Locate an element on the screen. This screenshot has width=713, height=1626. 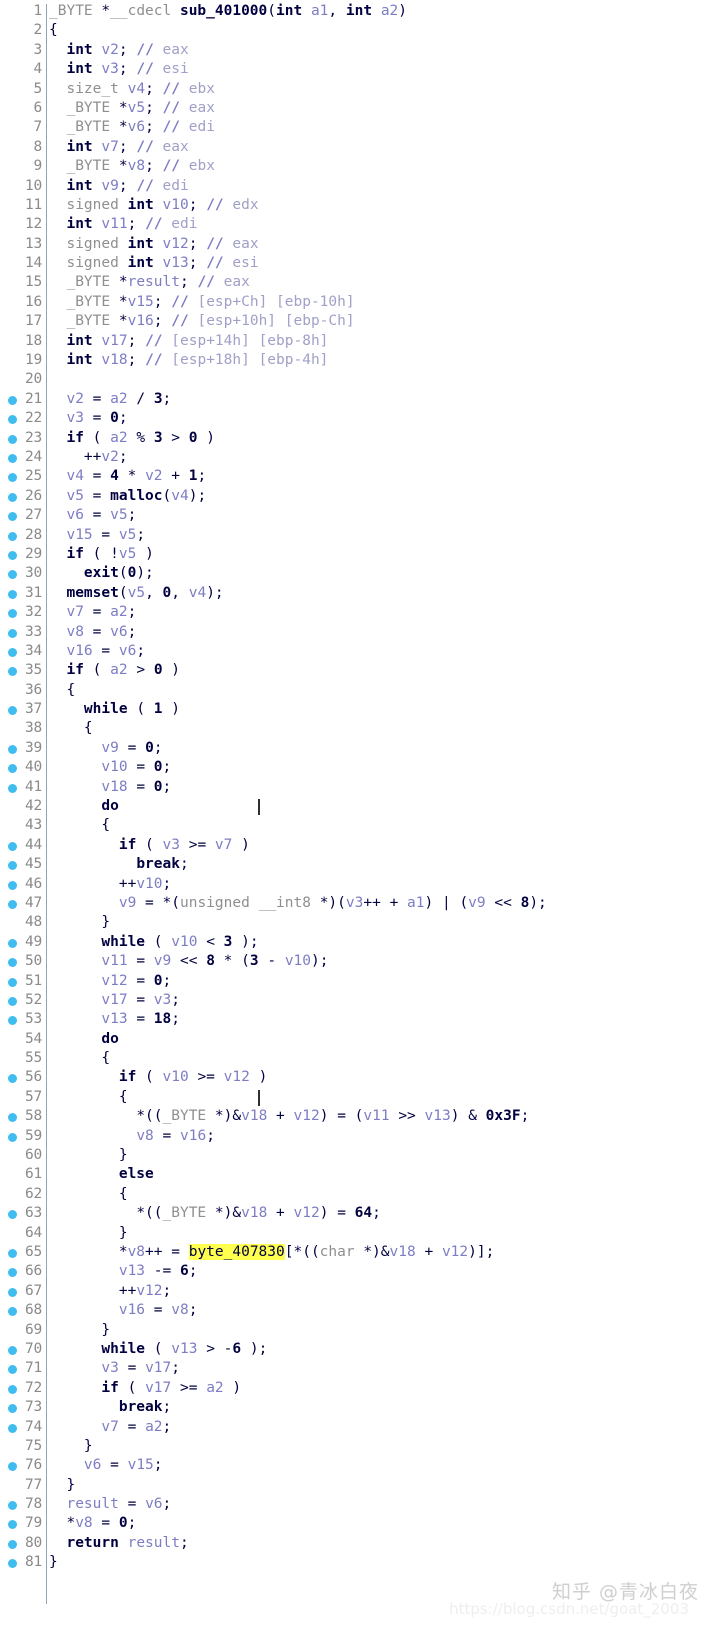
code-text: _BYTE *result; // eax is located at coordinates (149, 282).